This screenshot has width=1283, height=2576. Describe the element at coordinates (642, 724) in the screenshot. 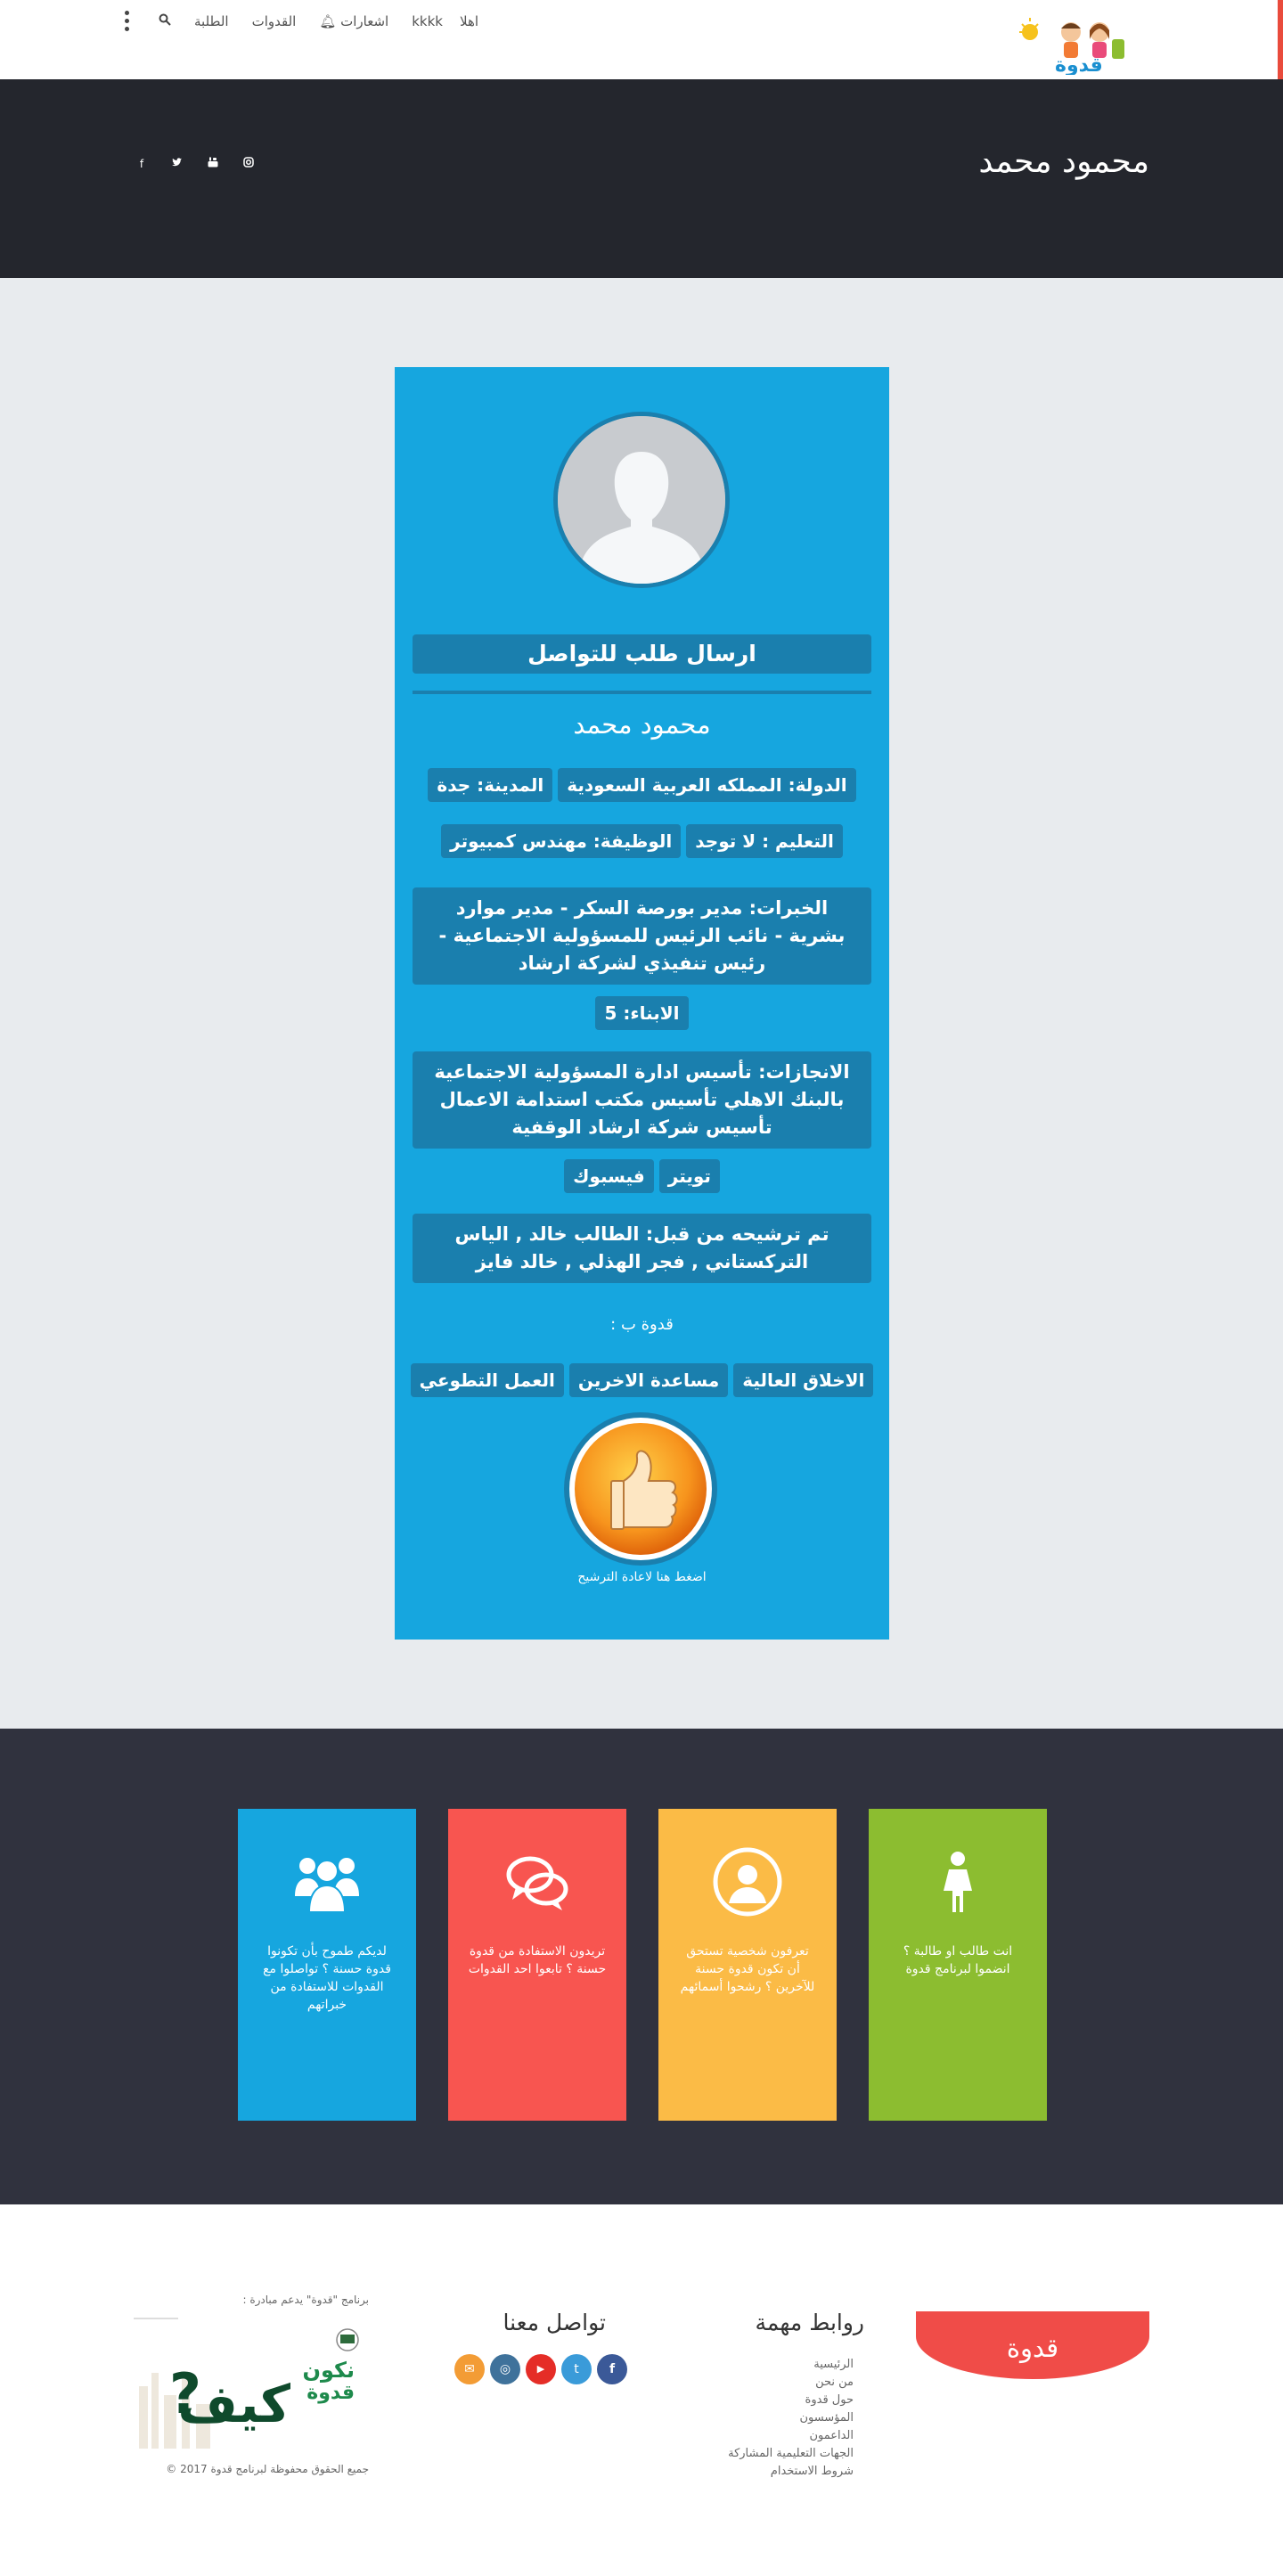

I see `profile-name: محمود محمد` at that location.